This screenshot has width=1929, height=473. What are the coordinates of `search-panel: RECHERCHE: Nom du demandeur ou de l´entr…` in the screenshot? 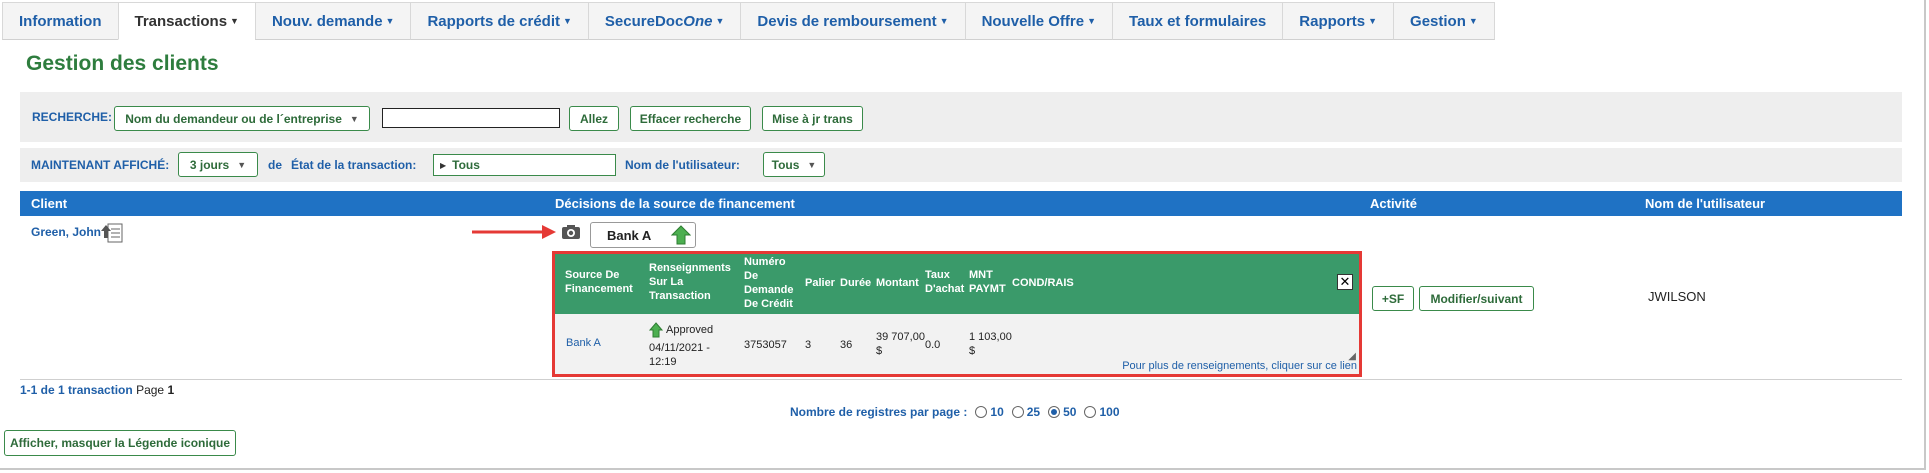 It's located at (961, 117).